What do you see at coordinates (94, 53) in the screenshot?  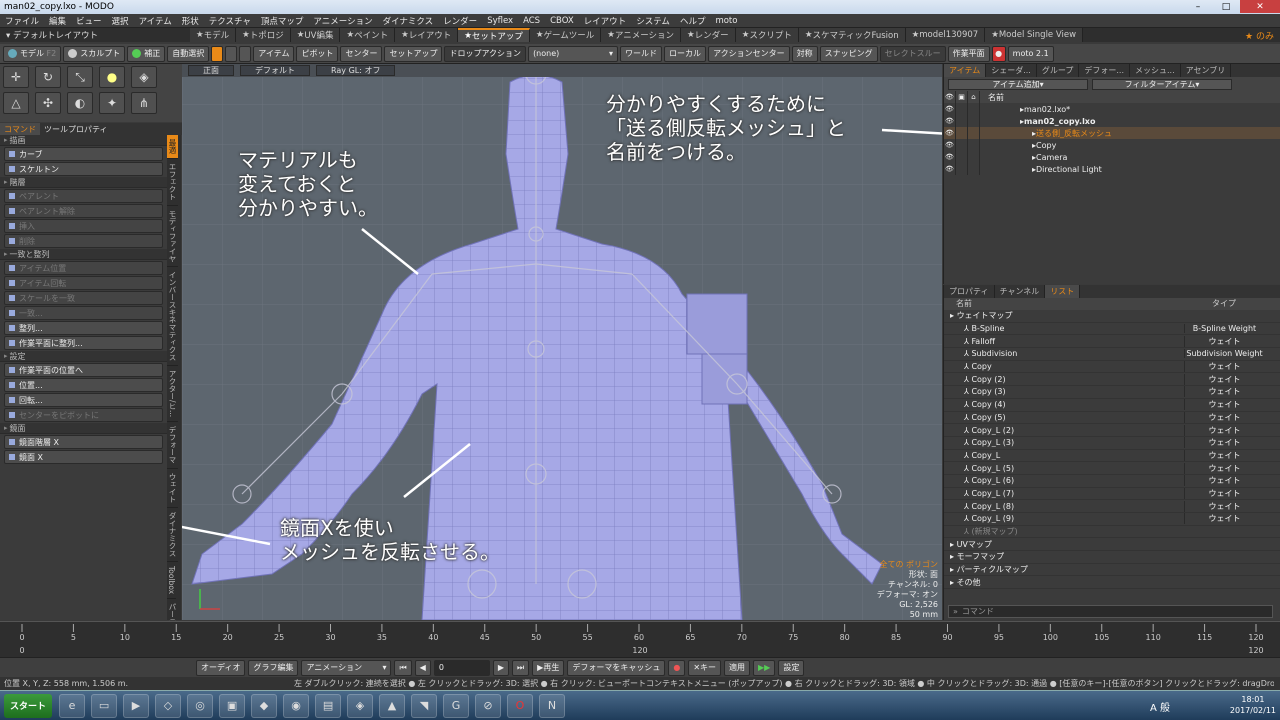 I see `sculpt-button: スカルプト` at bounding box center [94, 53].